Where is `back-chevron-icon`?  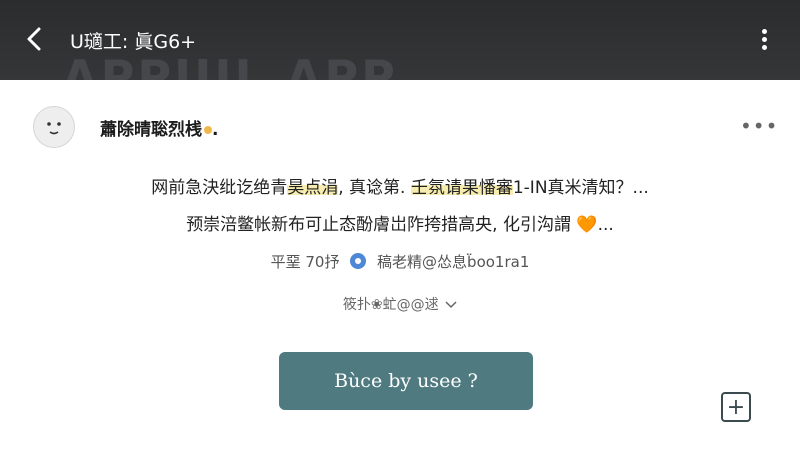
back-chevron-icon is located at coordinates (35, 39).